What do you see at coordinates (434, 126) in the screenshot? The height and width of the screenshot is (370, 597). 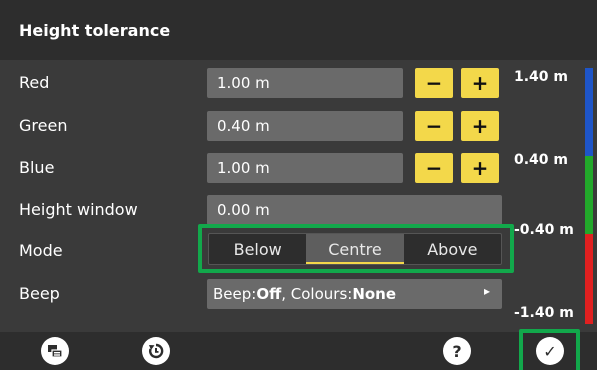 I see `green-minus-button: −` at bounding box center [434, 126].